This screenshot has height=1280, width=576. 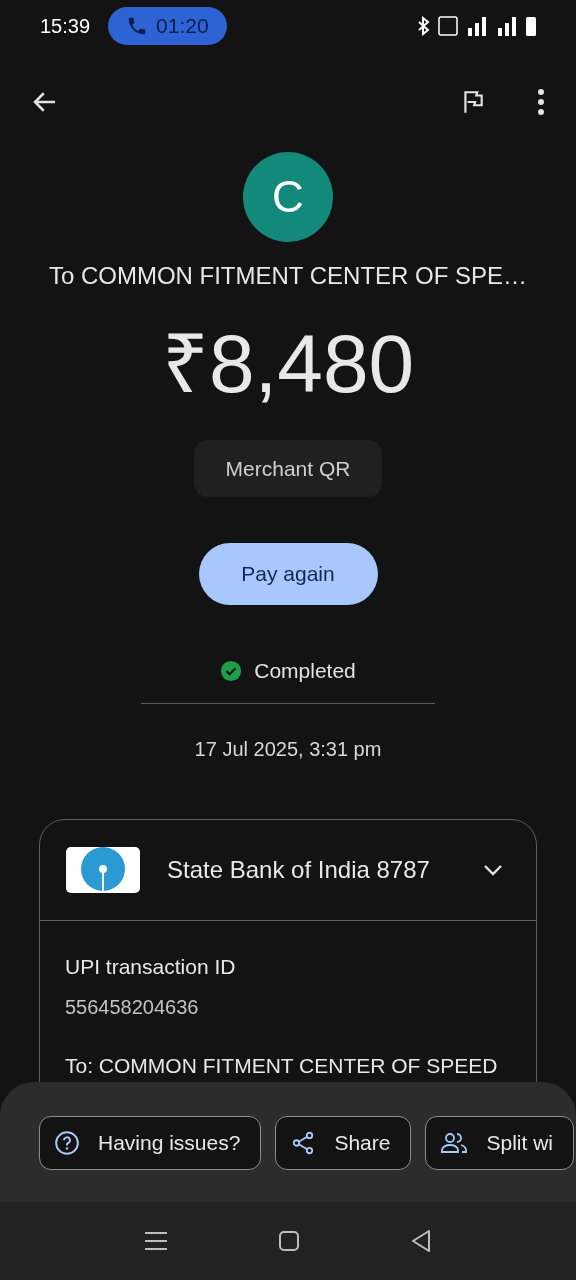 What do you see at coordinates (305, 671) in the screenshot?
I see `status-label: Completed` at bounding box center [305, 671].